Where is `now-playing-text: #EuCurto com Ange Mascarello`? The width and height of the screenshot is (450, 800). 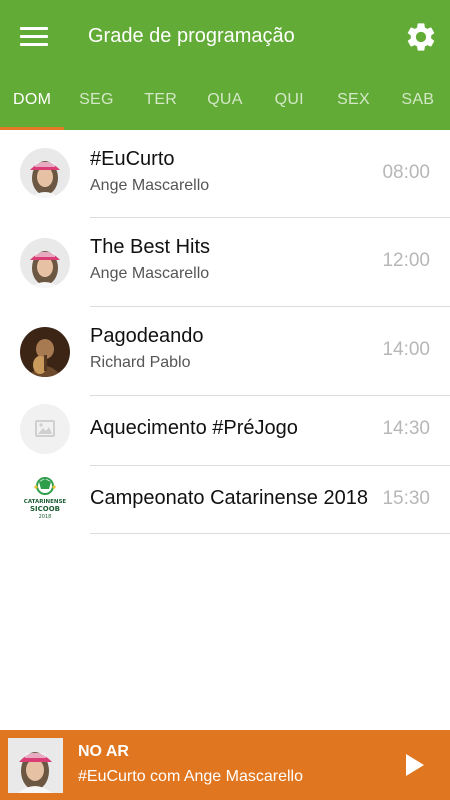 now-playing-text: #EuCurto com Ange Mascarello is located at coordinates (190, 776).